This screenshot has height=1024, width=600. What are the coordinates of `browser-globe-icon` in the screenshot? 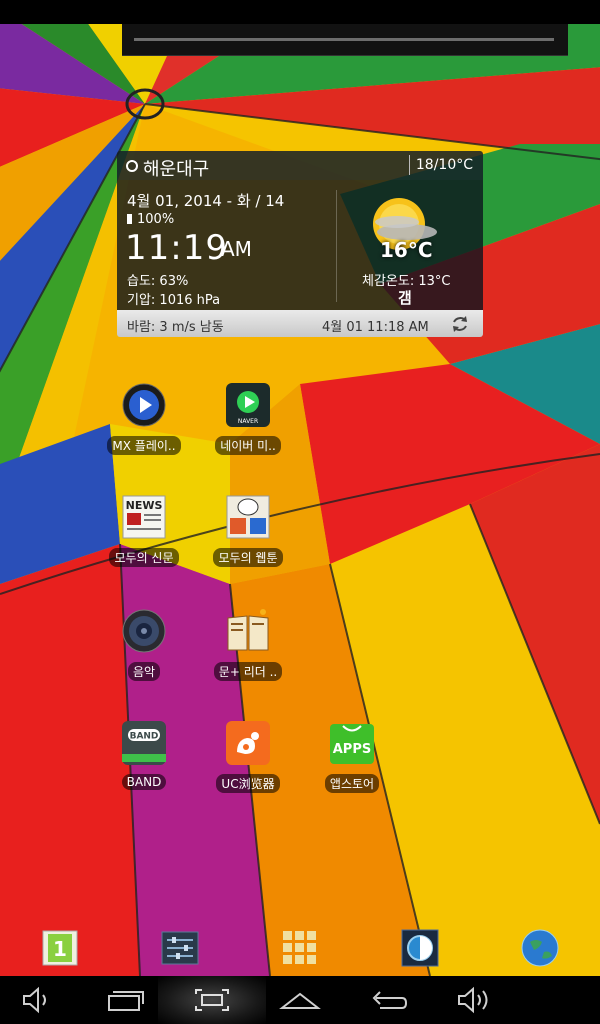 It's located at (540, 948).